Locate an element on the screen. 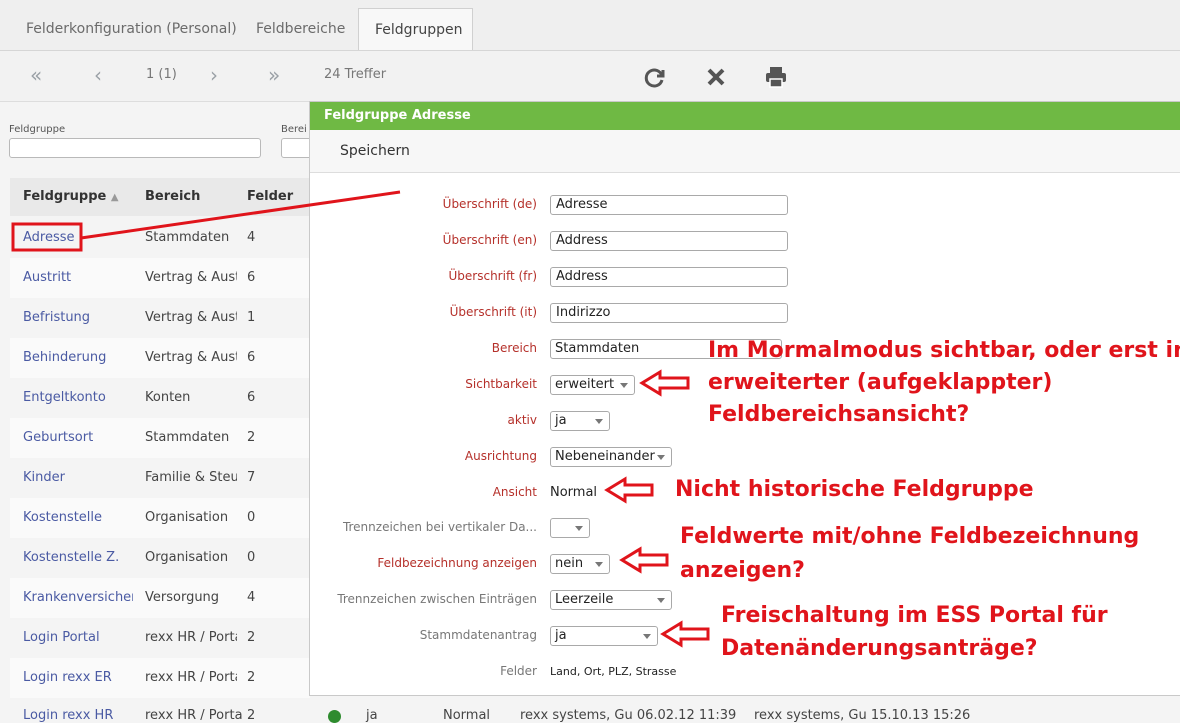 Image resolution: width=1180 pixels, height=723 pixels. page-indicator: 1 (1) is located at coordinates (161, 74).